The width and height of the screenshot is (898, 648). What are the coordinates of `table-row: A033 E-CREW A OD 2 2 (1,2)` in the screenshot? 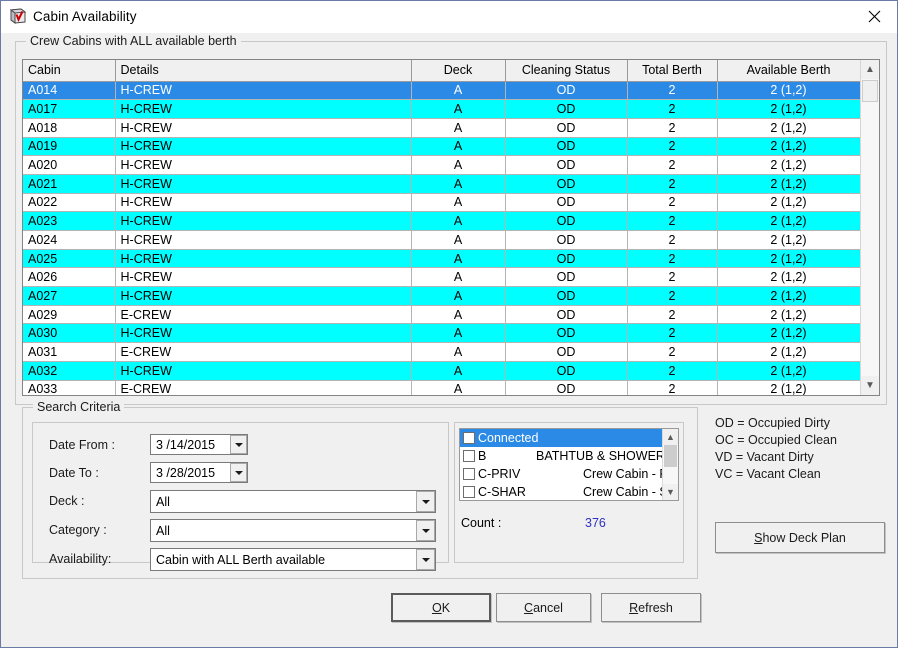 It's located at (442, 387).